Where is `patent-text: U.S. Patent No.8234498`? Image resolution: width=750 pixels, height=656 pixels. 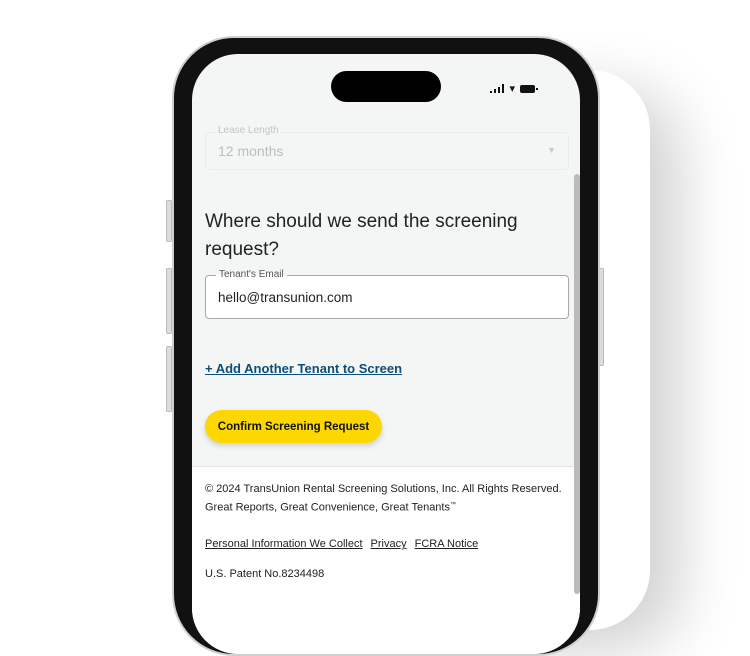
patent-text: U.S. Patent No.8234498 is located at coordinates (265, 574).